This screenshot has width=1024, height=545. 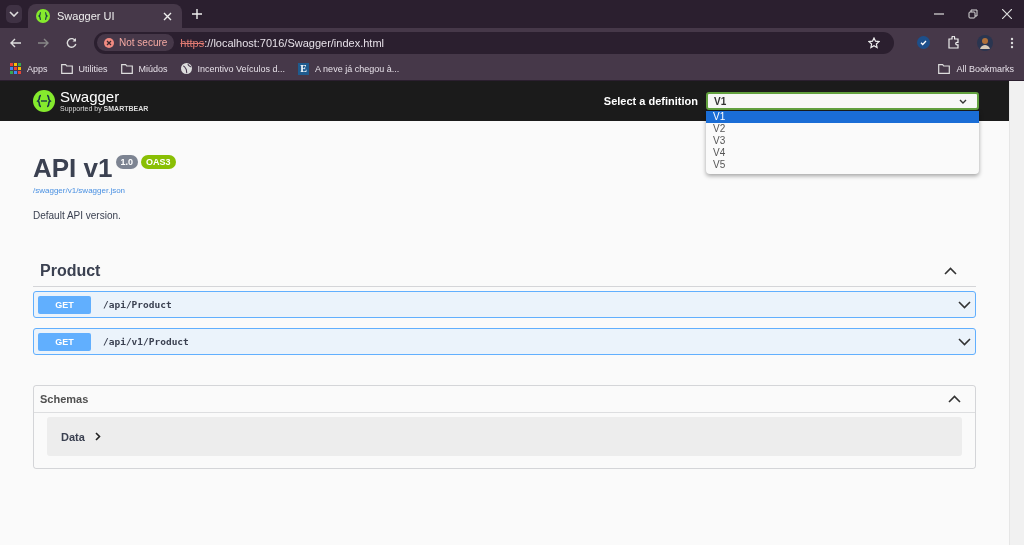 What do you see at coordinates (842, 101) in the screenshot?
I see `definition-select: V1` at bounding box center [842, 101].